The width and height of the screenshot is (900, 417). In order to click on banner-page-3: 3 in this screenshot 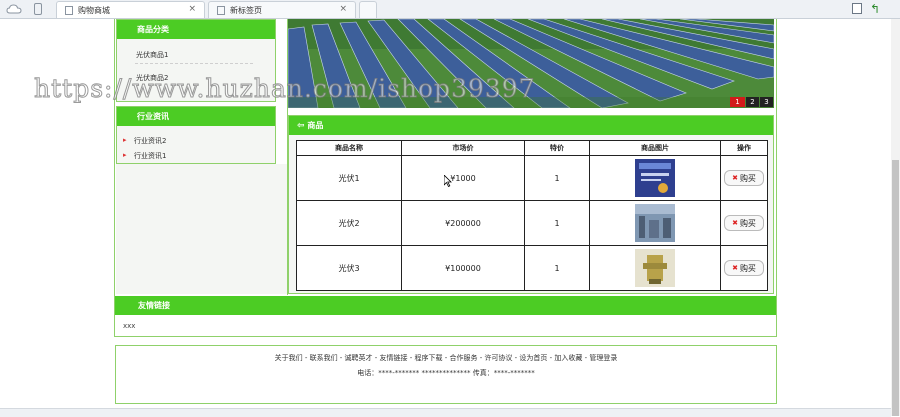, I will do `click(766, 102)`.